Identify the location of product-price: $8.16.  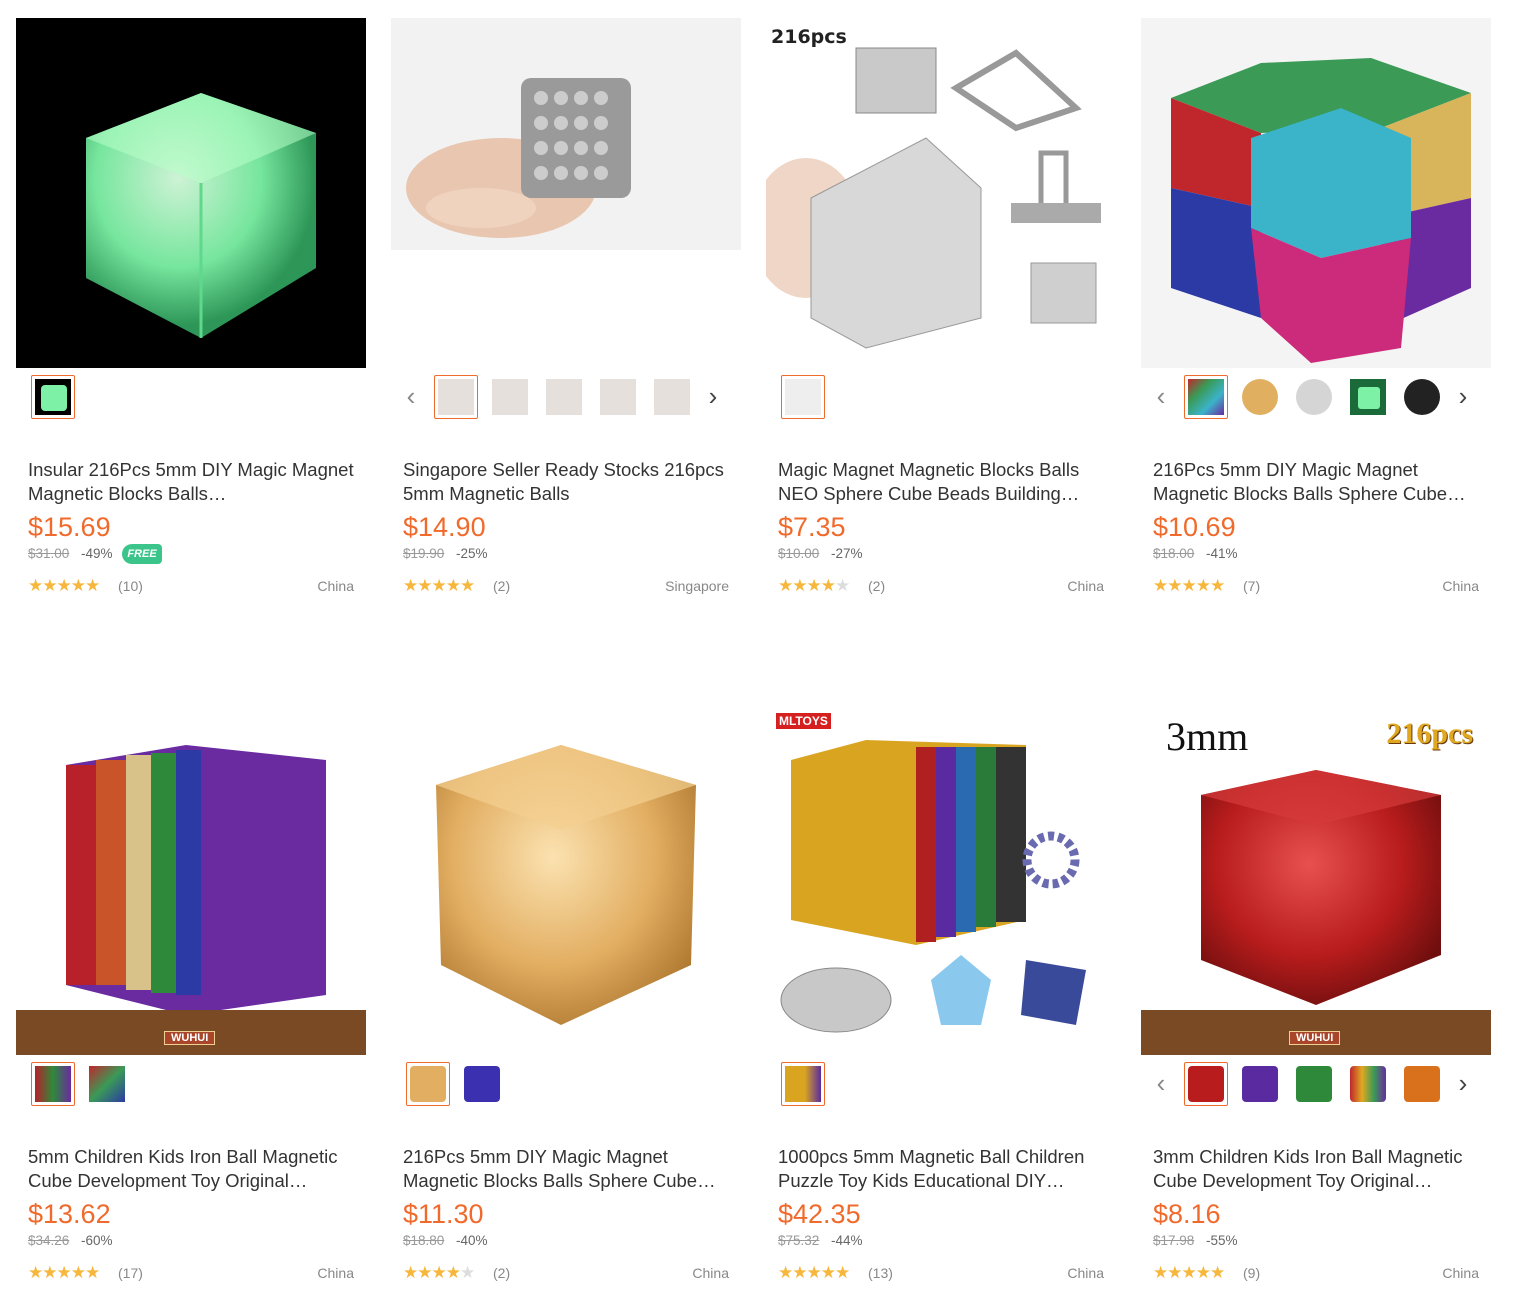
(1187, 1214).